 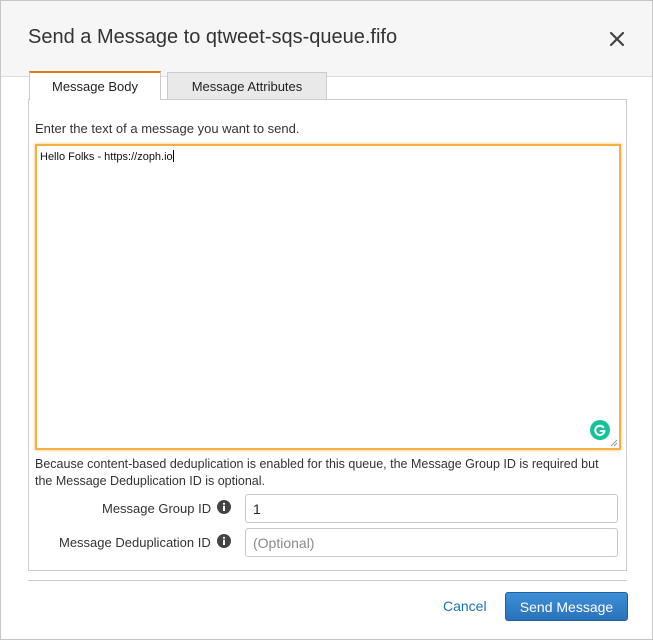 I want to click on resize-grip-icon, so click(x=614, y=443).